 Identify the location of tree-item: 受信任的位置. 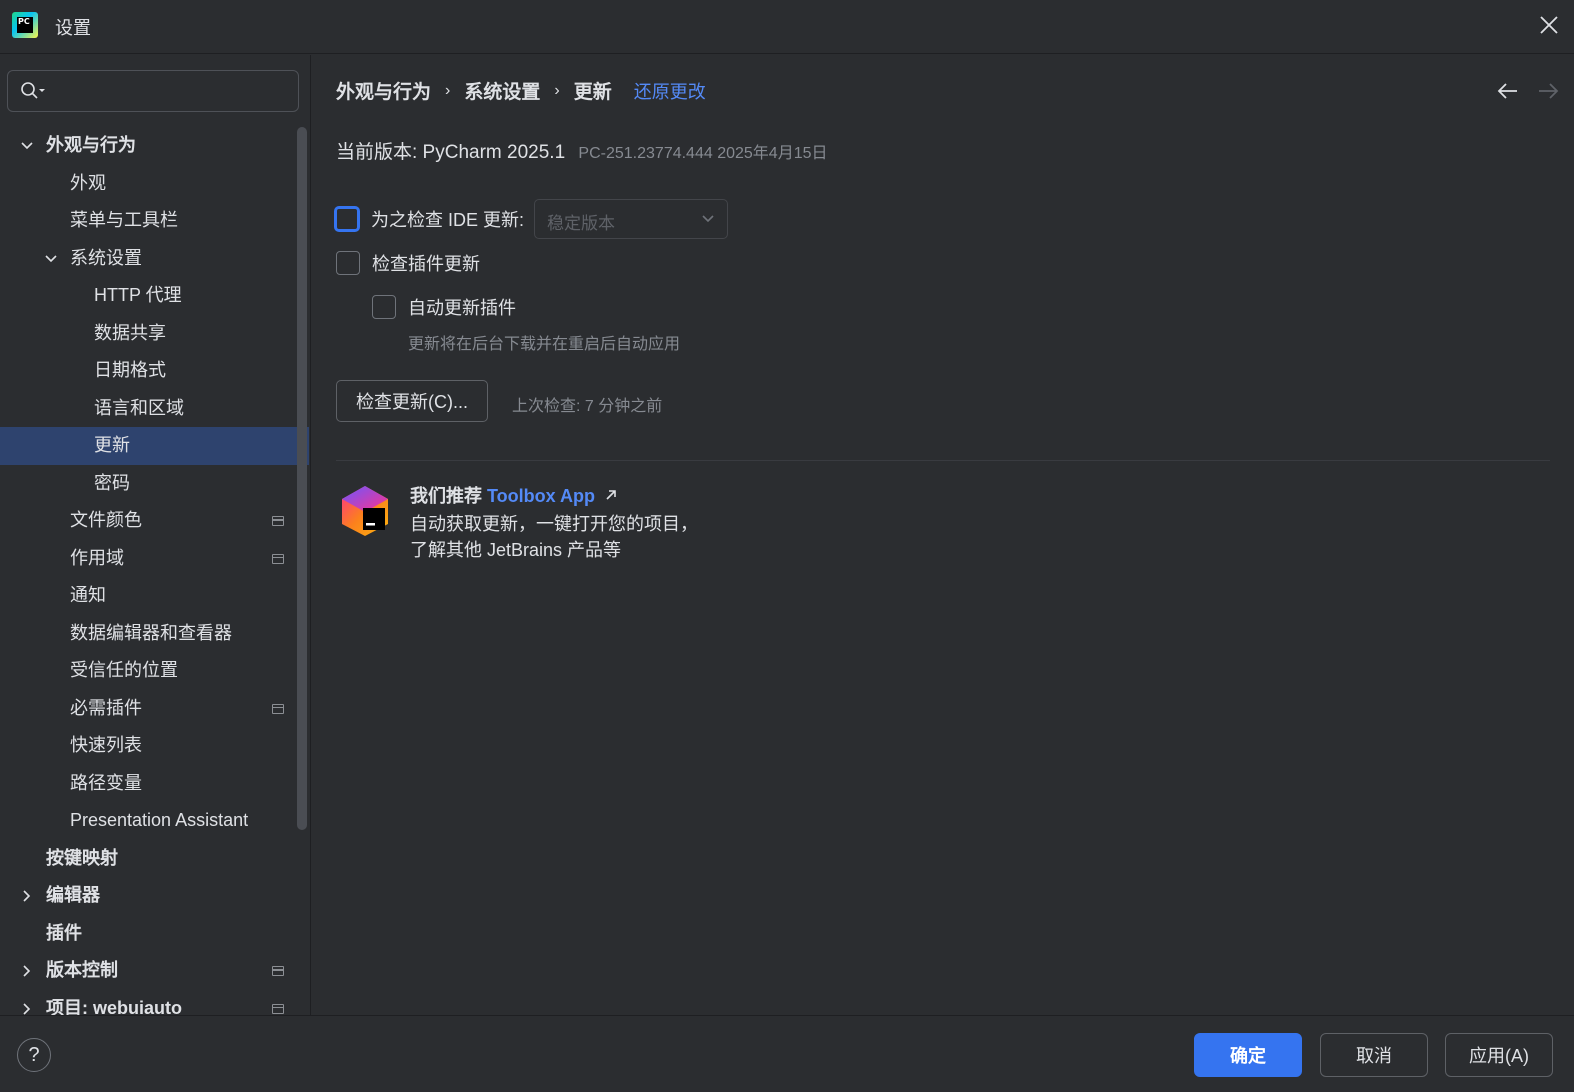
(155, 671).